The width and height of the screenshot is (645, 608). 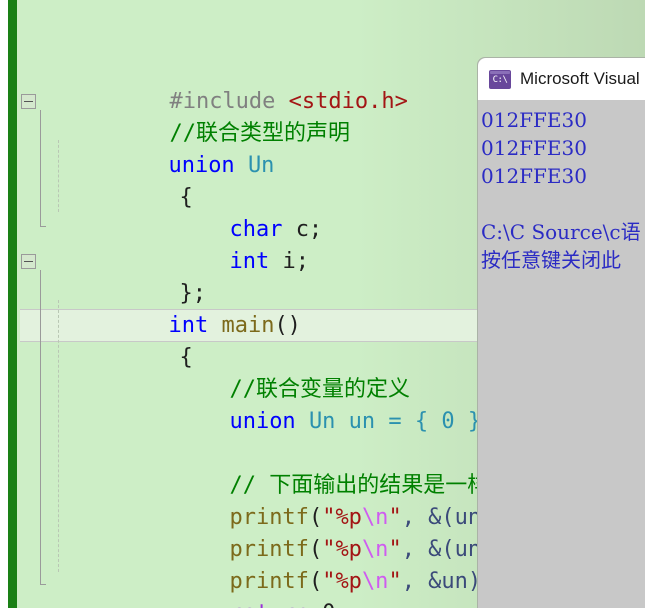 I want to click on code-line-15: printf("%p\n", &(un.c));, so click(x=282, y=516).